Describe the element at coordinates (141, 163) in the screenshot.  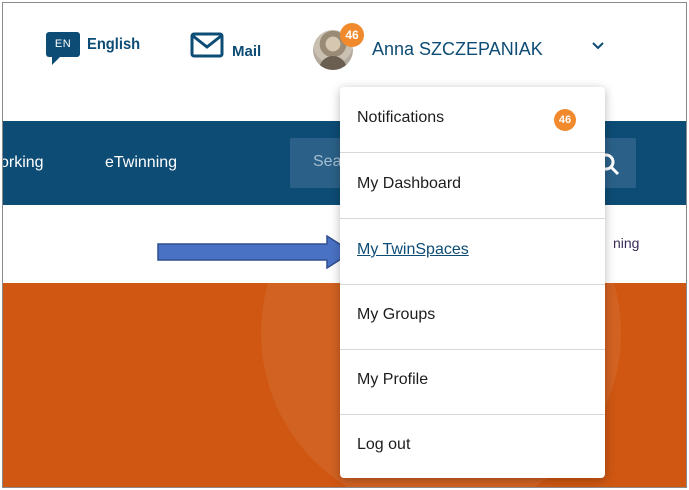
I see `nav-item-etwinning: eTwinning` at that location.